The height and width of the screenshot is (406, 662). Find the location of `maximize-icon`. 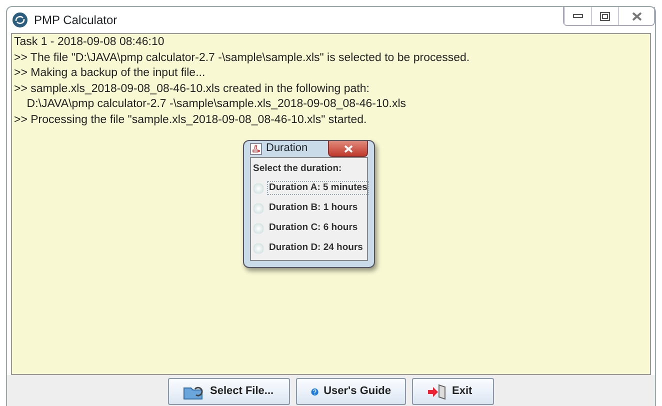

maximize-icon is located at coordinates (605, 16).